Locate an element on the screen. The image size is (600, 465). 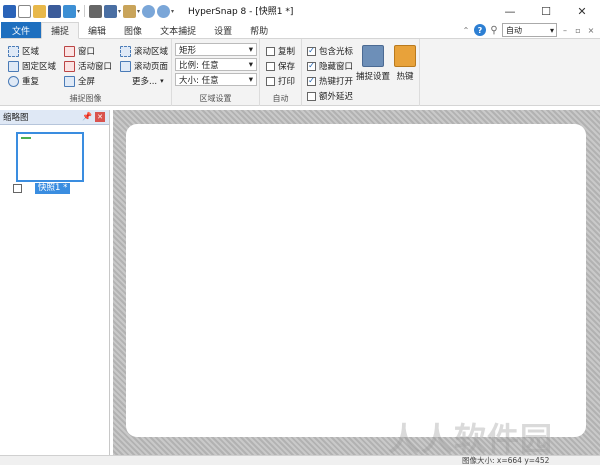
tab-text-capture: 文本捕捉 is located at coordinates (178, 30).